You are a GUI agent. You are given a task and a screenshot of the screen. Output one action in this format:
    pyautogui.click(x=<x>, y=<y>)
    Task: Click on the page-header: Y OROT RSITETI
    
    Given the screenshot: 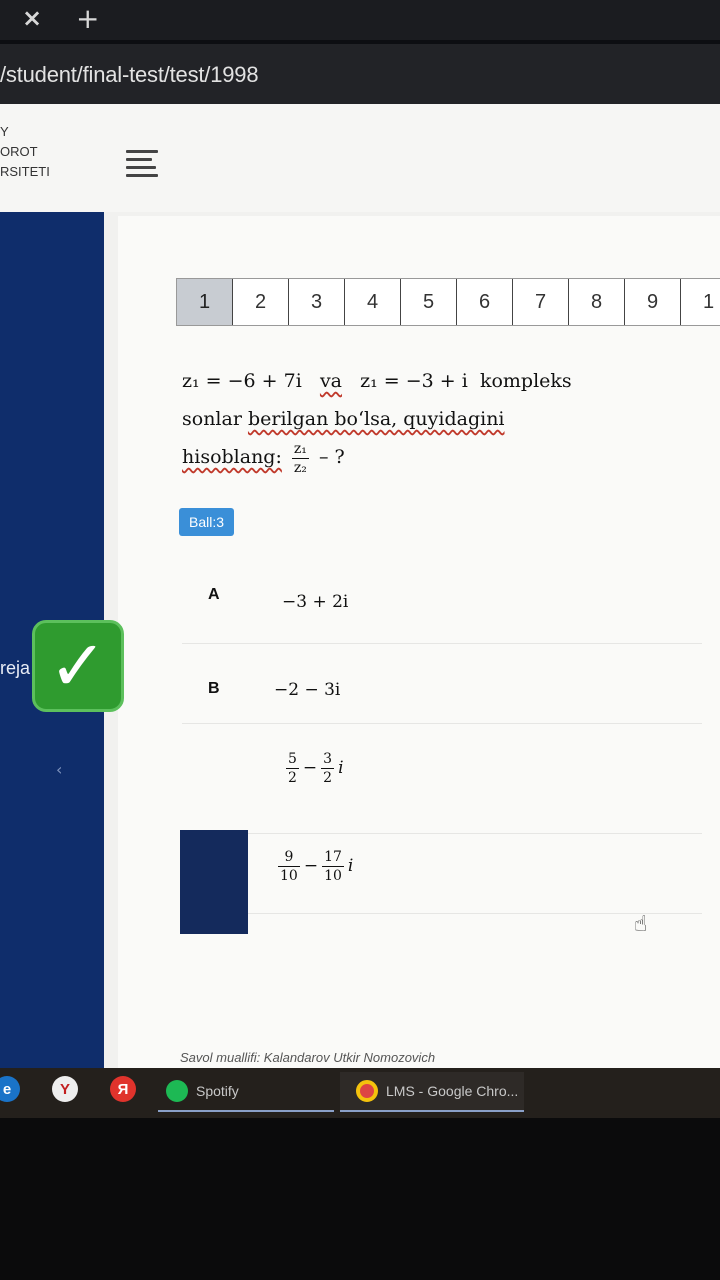 What is the action you would take?
    pyautogui.click(x=360, y=158)
    